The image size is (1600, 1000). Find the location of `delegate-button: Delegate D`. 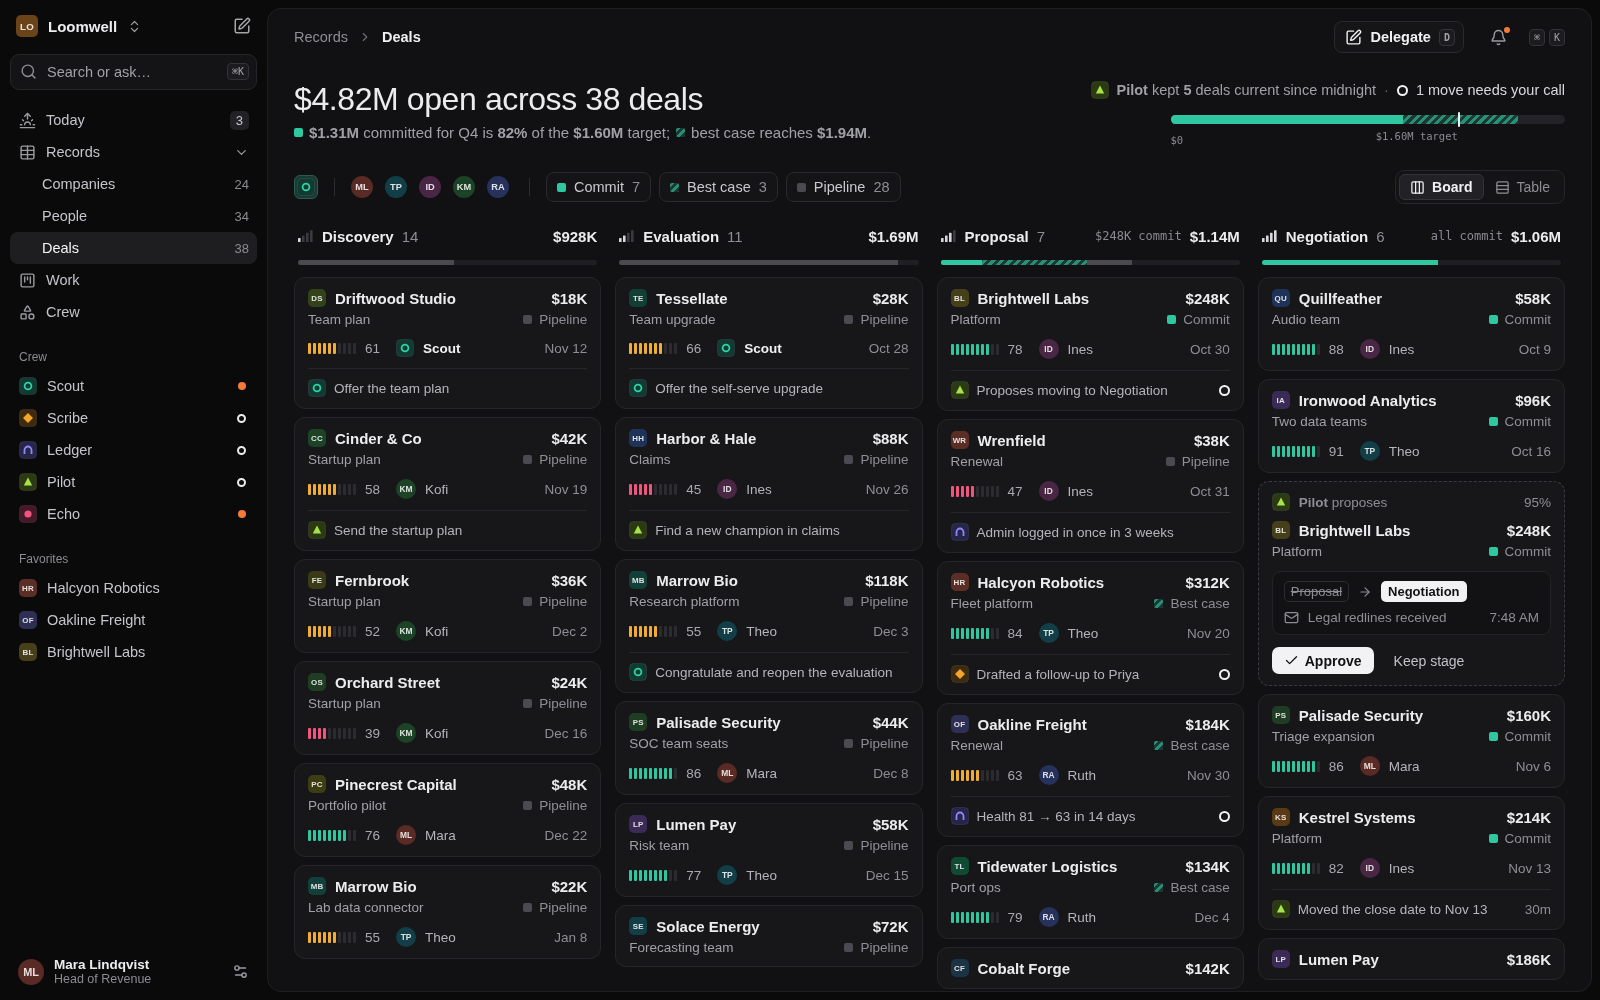

delegate-button: Delegate D is located at coordinates (1399, 37).